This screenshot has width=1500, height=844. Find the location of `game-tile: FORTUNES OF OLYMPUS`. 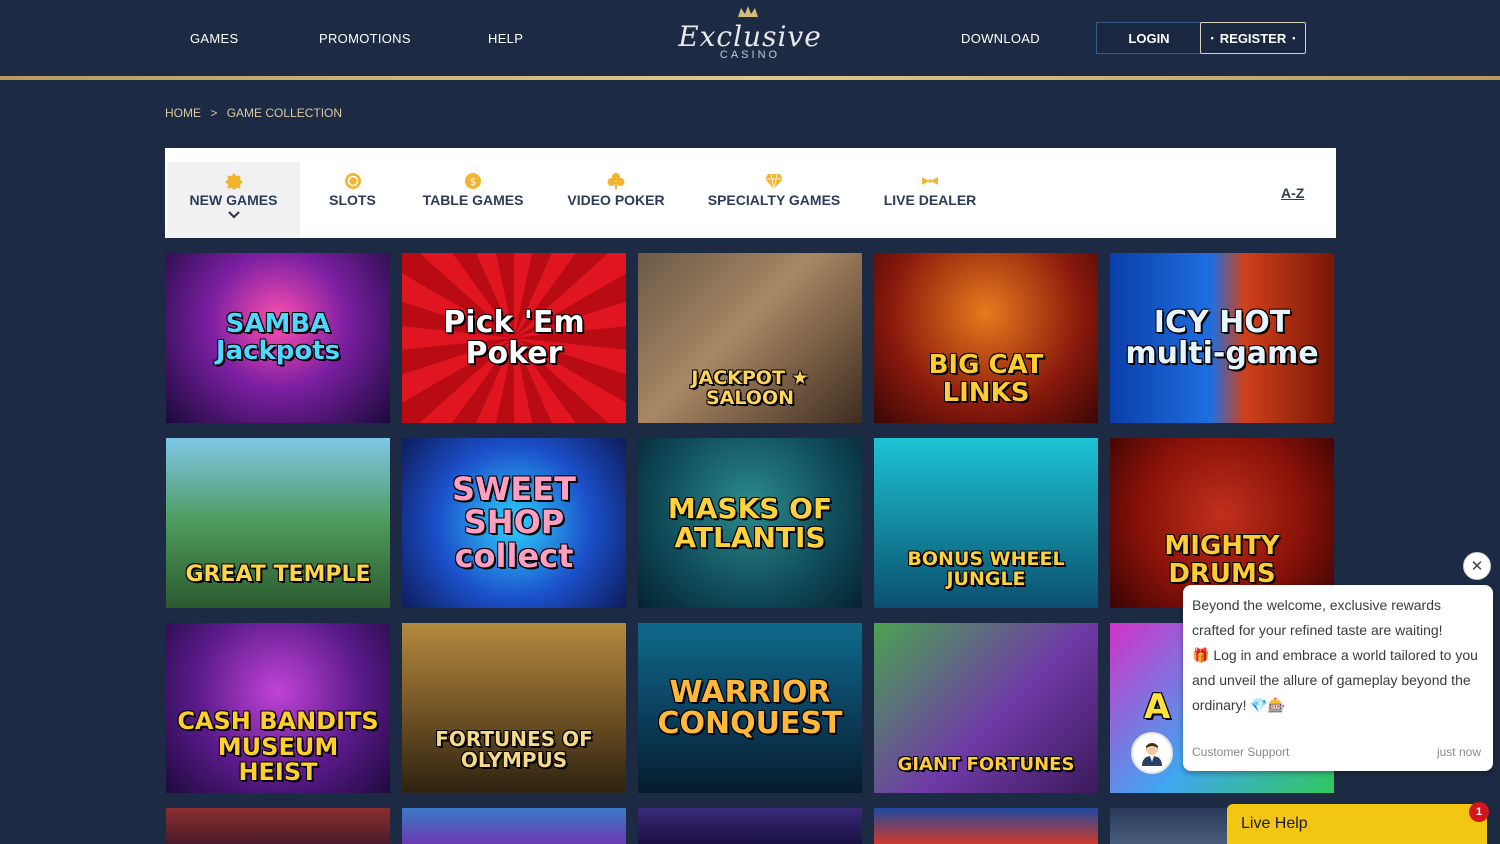

game-tile: FORTUNES OF OLYMPUS is located at coordinates (514, 708).